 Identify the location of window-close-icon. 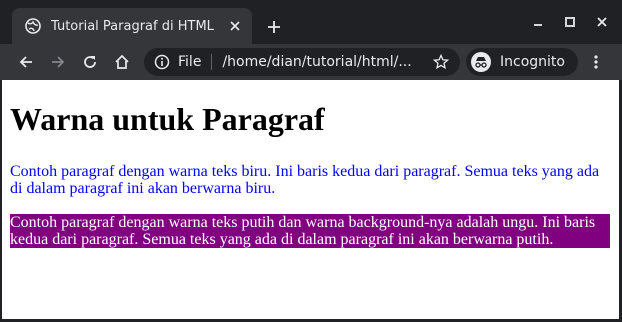
(602, 22).